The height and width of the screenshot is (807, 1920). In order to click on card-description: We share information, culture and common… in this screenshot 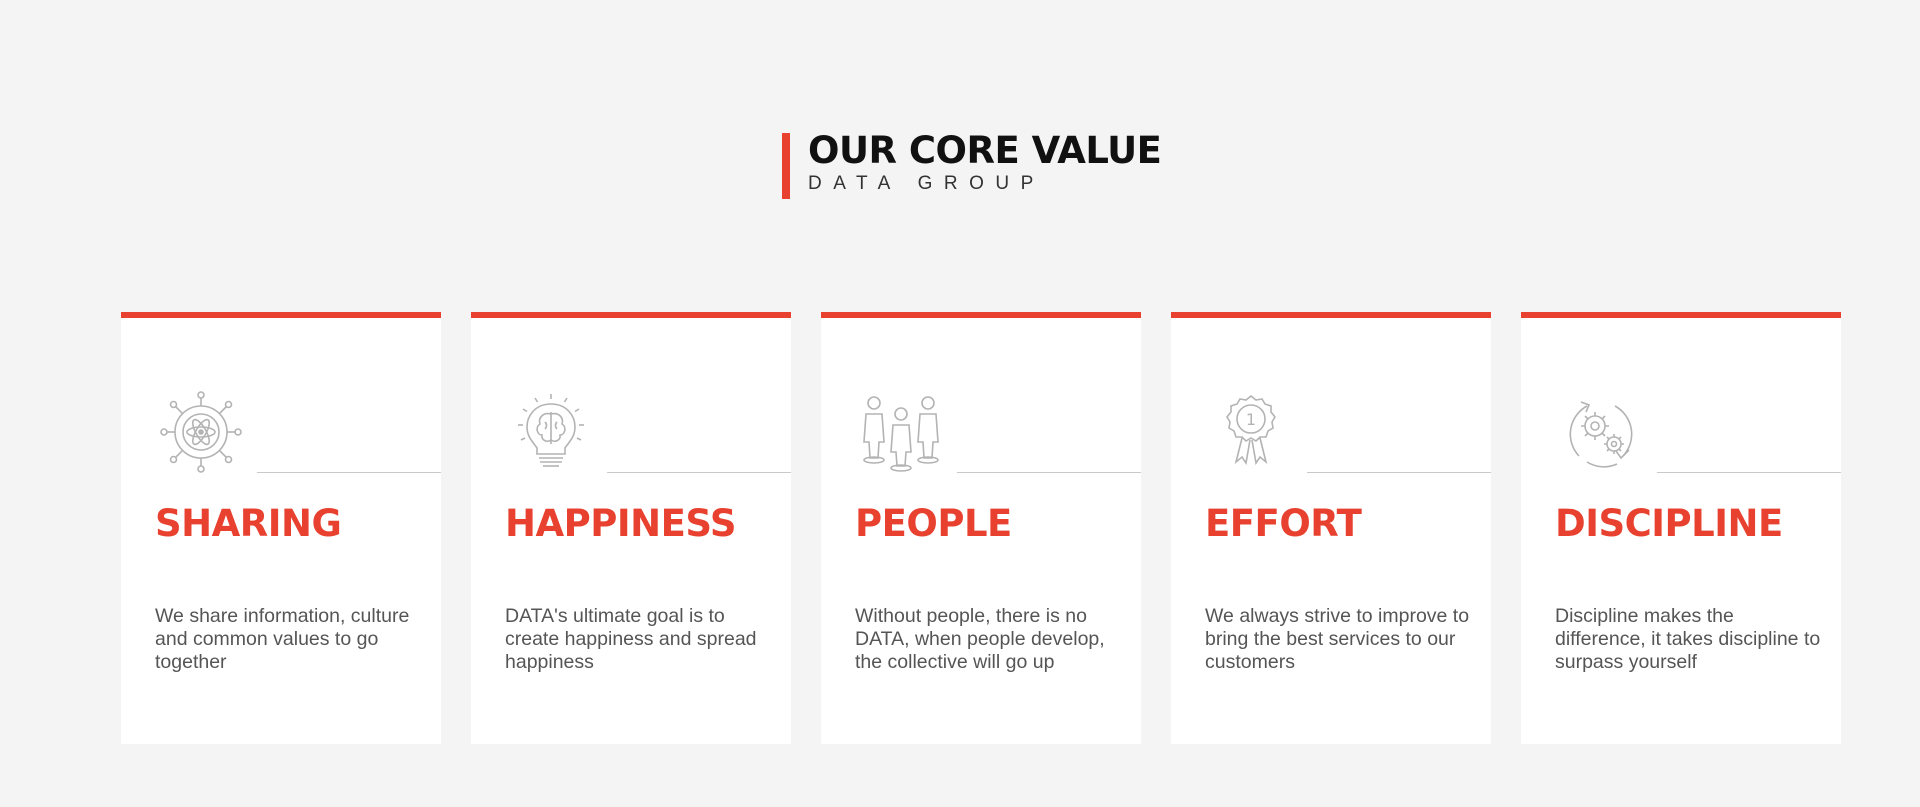, I will do `click(282, 639)`.